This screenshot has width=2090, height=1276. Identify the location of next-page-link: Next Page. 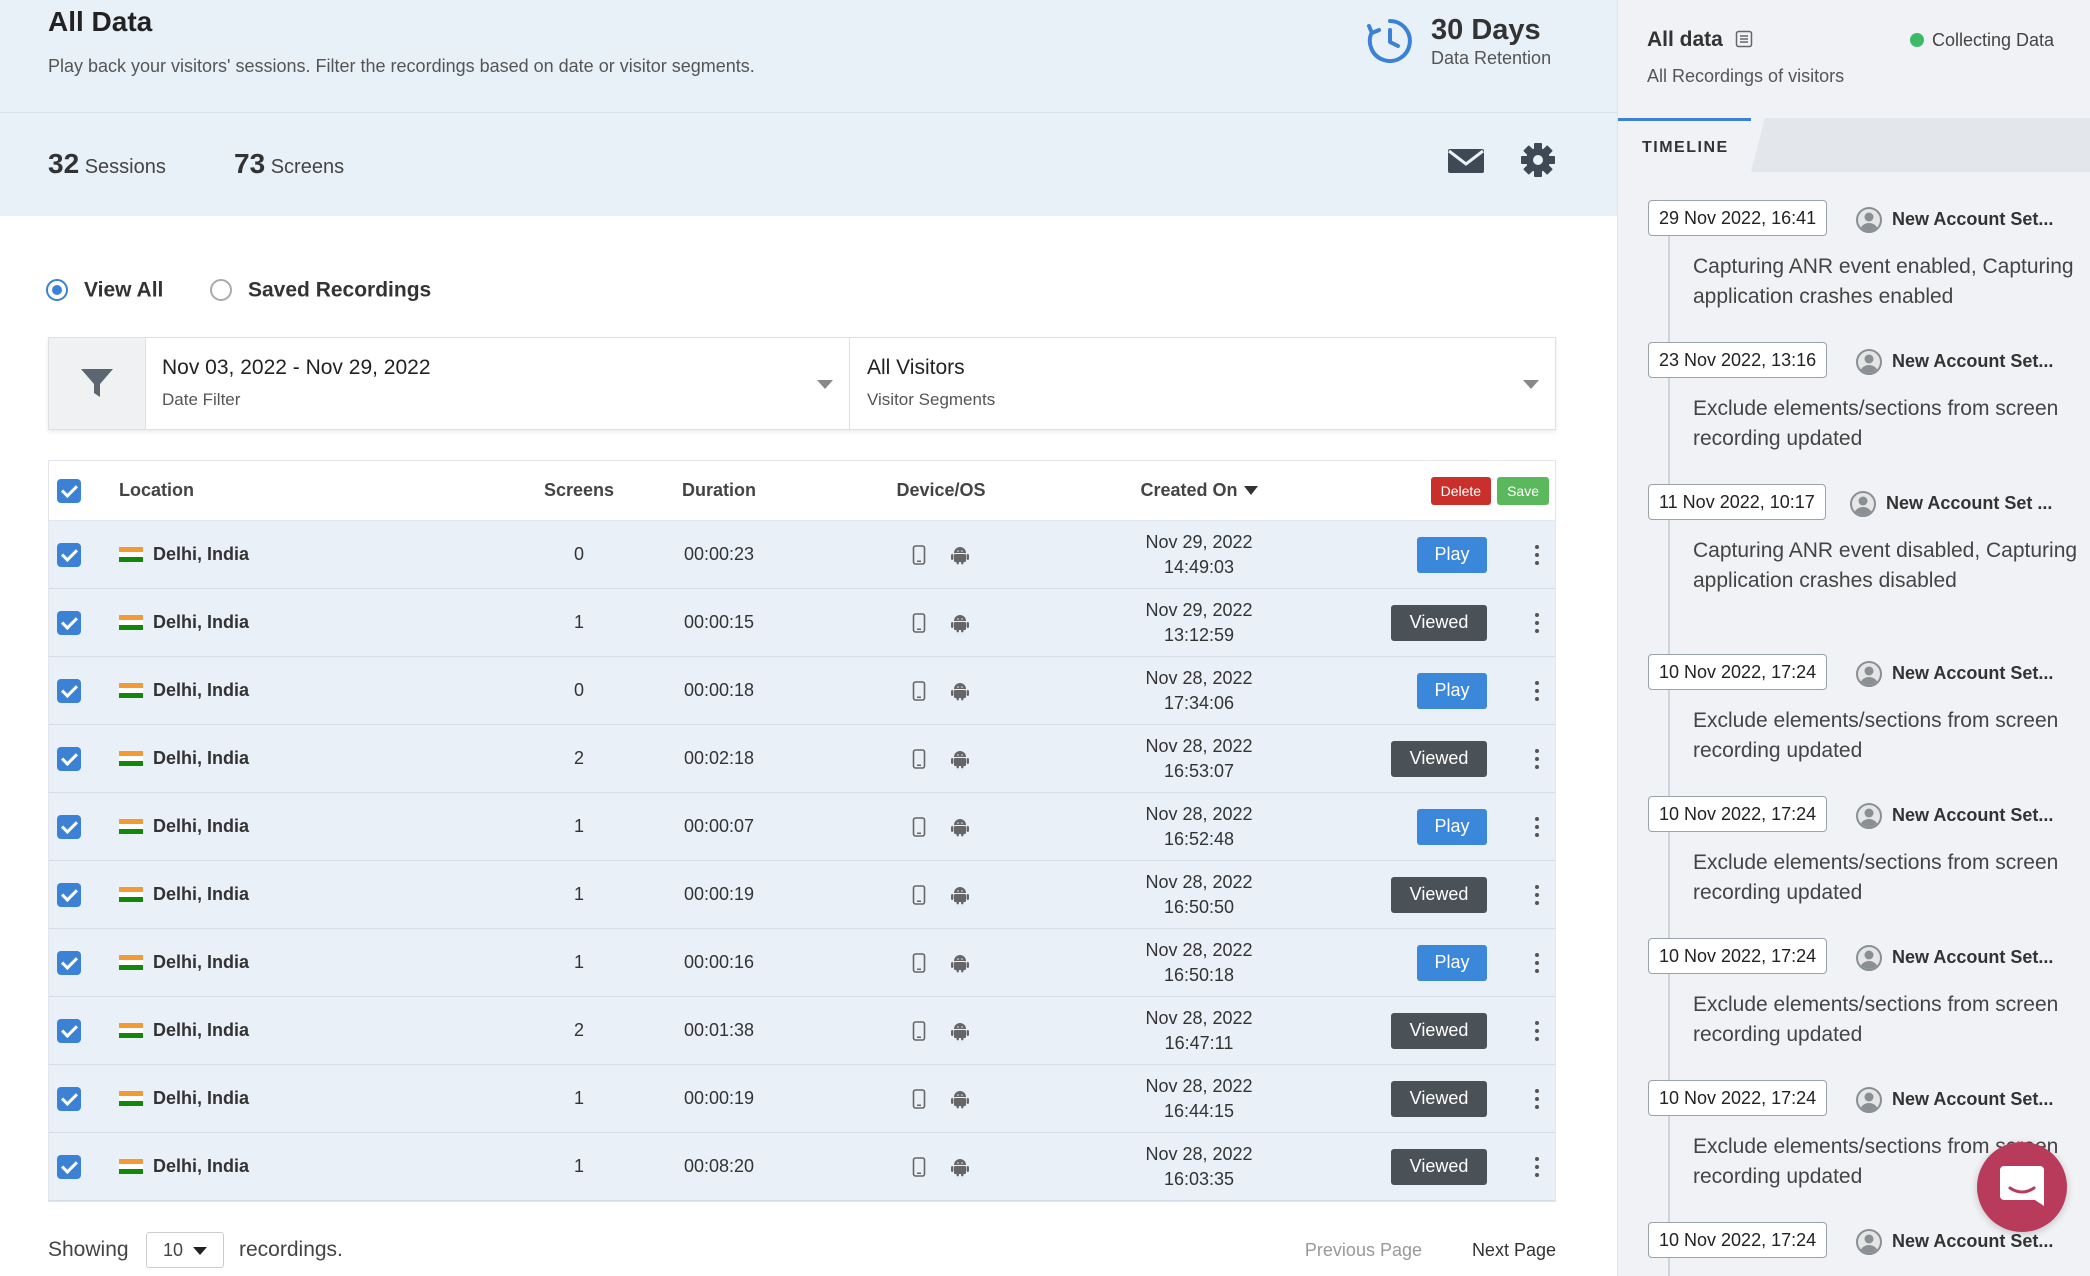
(1514, 1250).